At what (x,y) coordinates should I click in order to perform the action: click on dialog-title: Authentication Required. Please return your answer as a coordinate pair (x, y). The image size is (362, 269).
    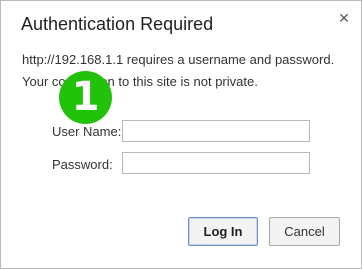
    Looking at the image, I should click on (117, 24).